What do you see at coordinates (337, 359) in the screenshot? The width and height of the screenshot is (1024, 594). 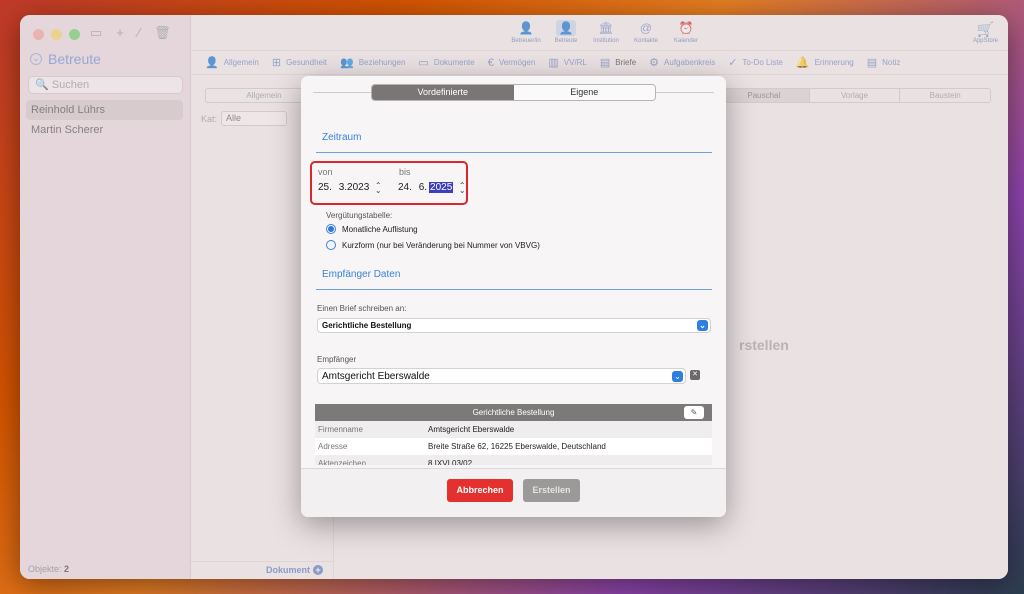 I see `empfaenger-label: Empfänger` at bounding box center [337, 359].